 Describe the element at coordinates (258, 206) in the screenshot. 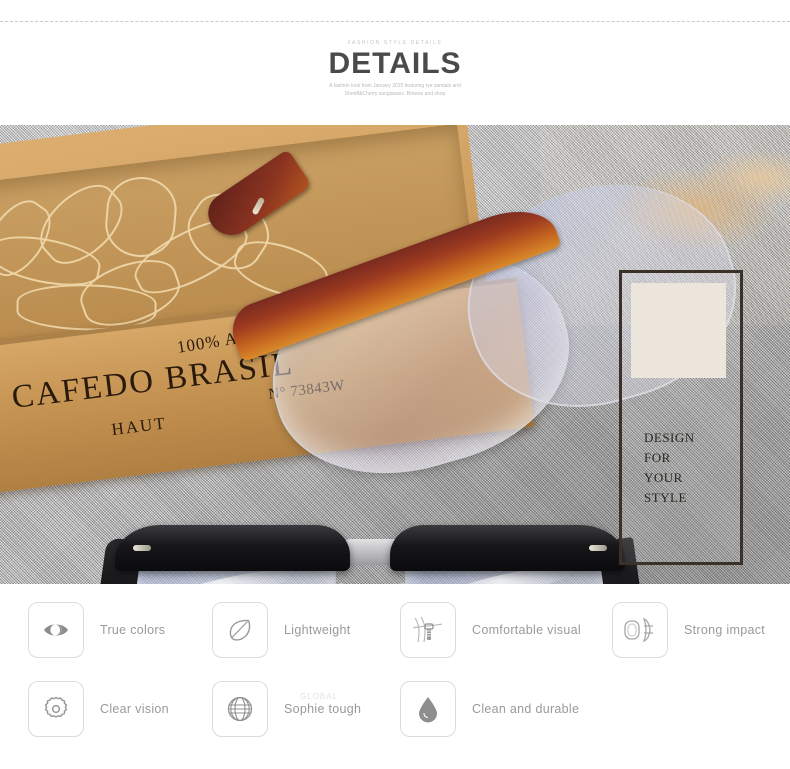

I see `tortoise-hinge-stud` at that location.